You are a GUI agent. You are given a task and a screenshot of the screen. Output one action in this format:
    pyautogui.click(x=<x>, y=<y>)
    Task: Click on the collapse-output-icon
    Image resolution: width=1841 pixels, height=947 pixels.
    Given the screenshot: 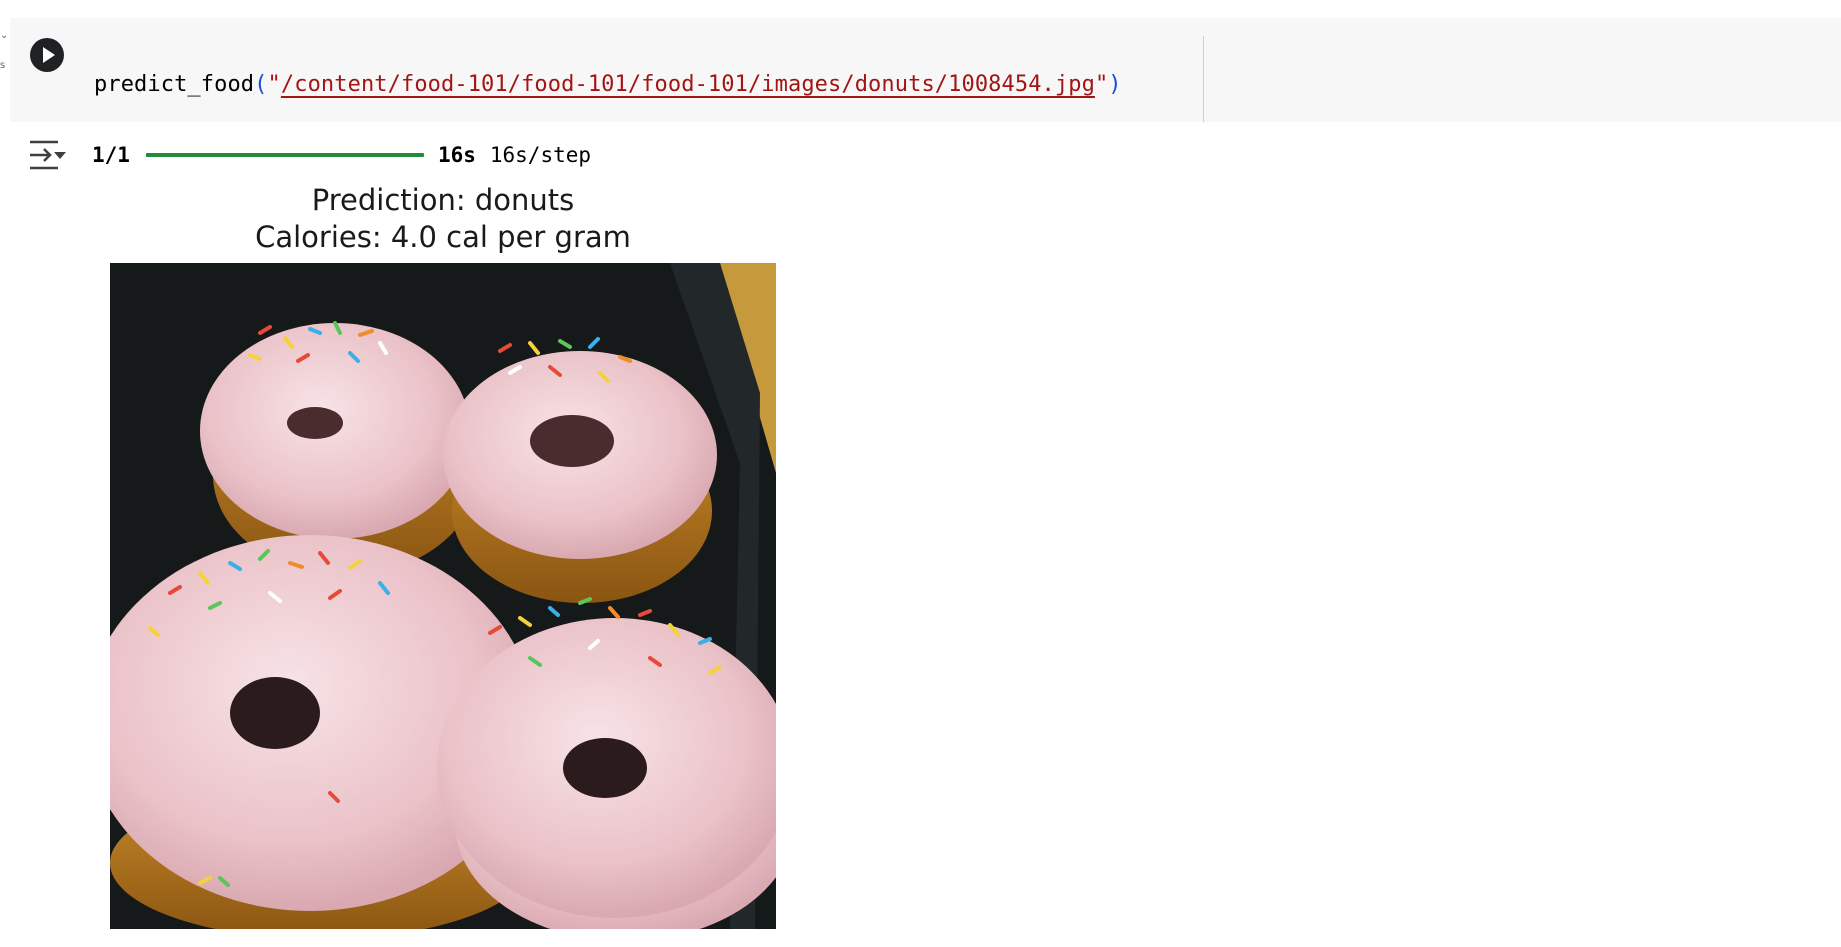 What is the action you would take?
    pyautogui.click(x=48, y=155)
    